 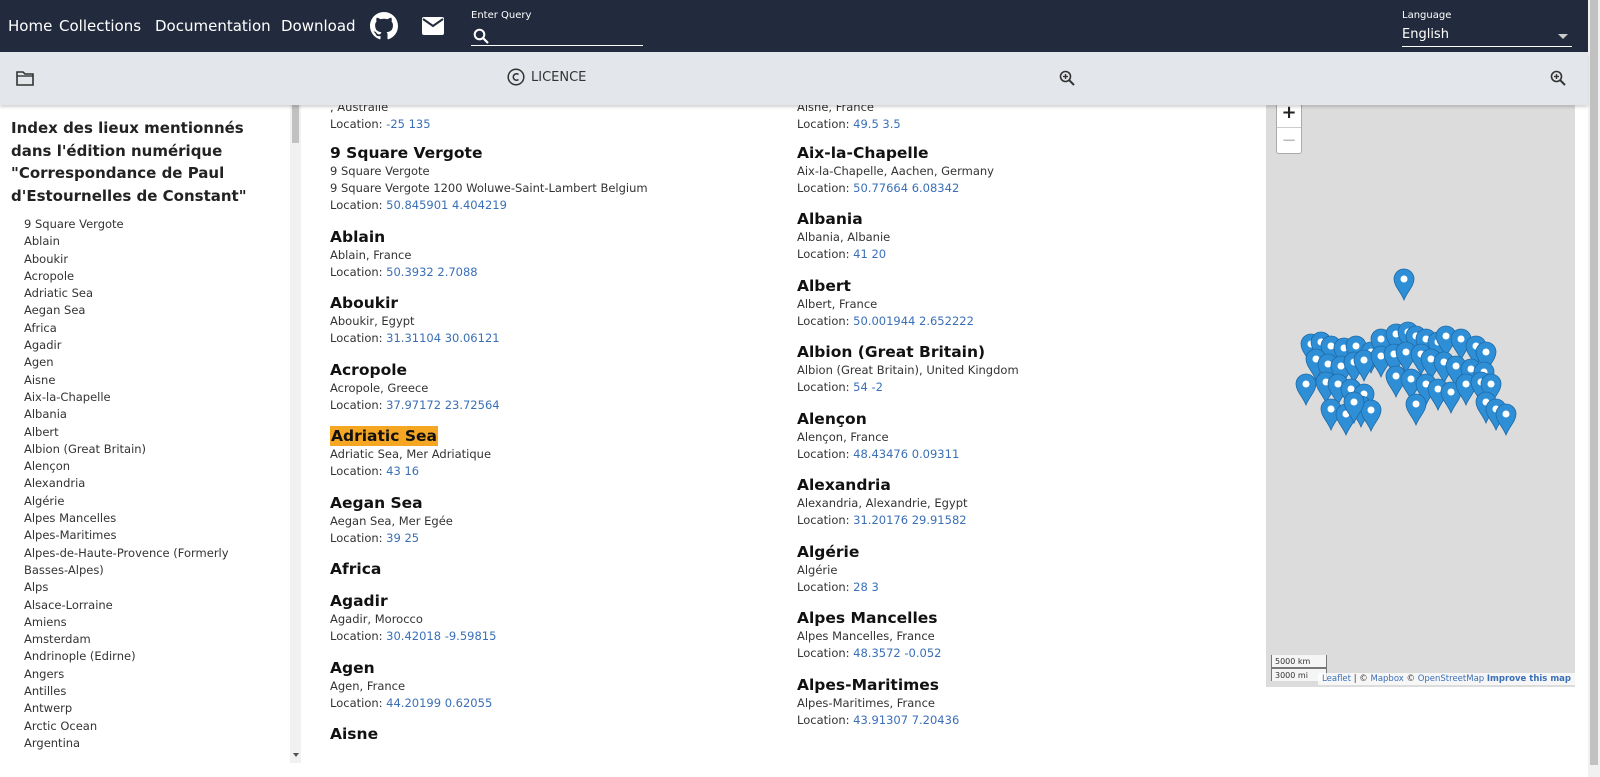 What do you see at coordinates (550, 734) in the screenshot?
I see `place-entry: Aisne` at bounding box center [550, 734].